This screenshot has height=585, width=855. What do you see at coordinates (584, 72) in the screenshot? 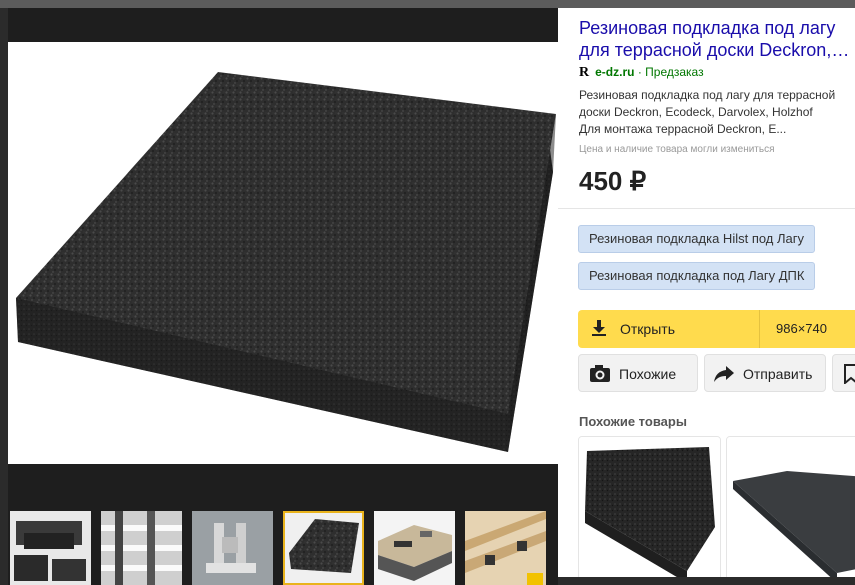
I see `source-favicon-icon: R` at bounding box center [584, 72].